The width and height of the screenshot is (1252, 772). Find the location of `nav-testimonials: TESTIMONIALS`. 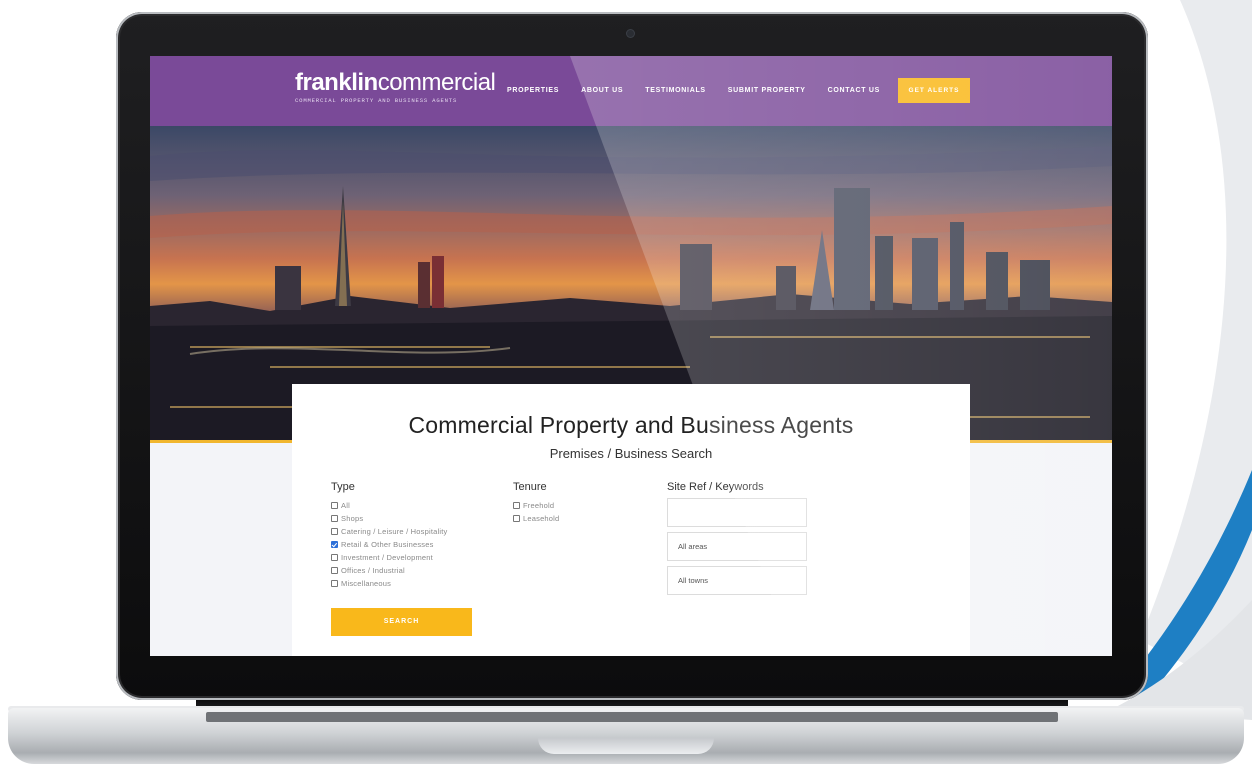

nav-testimonials: TESTIMONIALS is located at coordinates (675, 90).